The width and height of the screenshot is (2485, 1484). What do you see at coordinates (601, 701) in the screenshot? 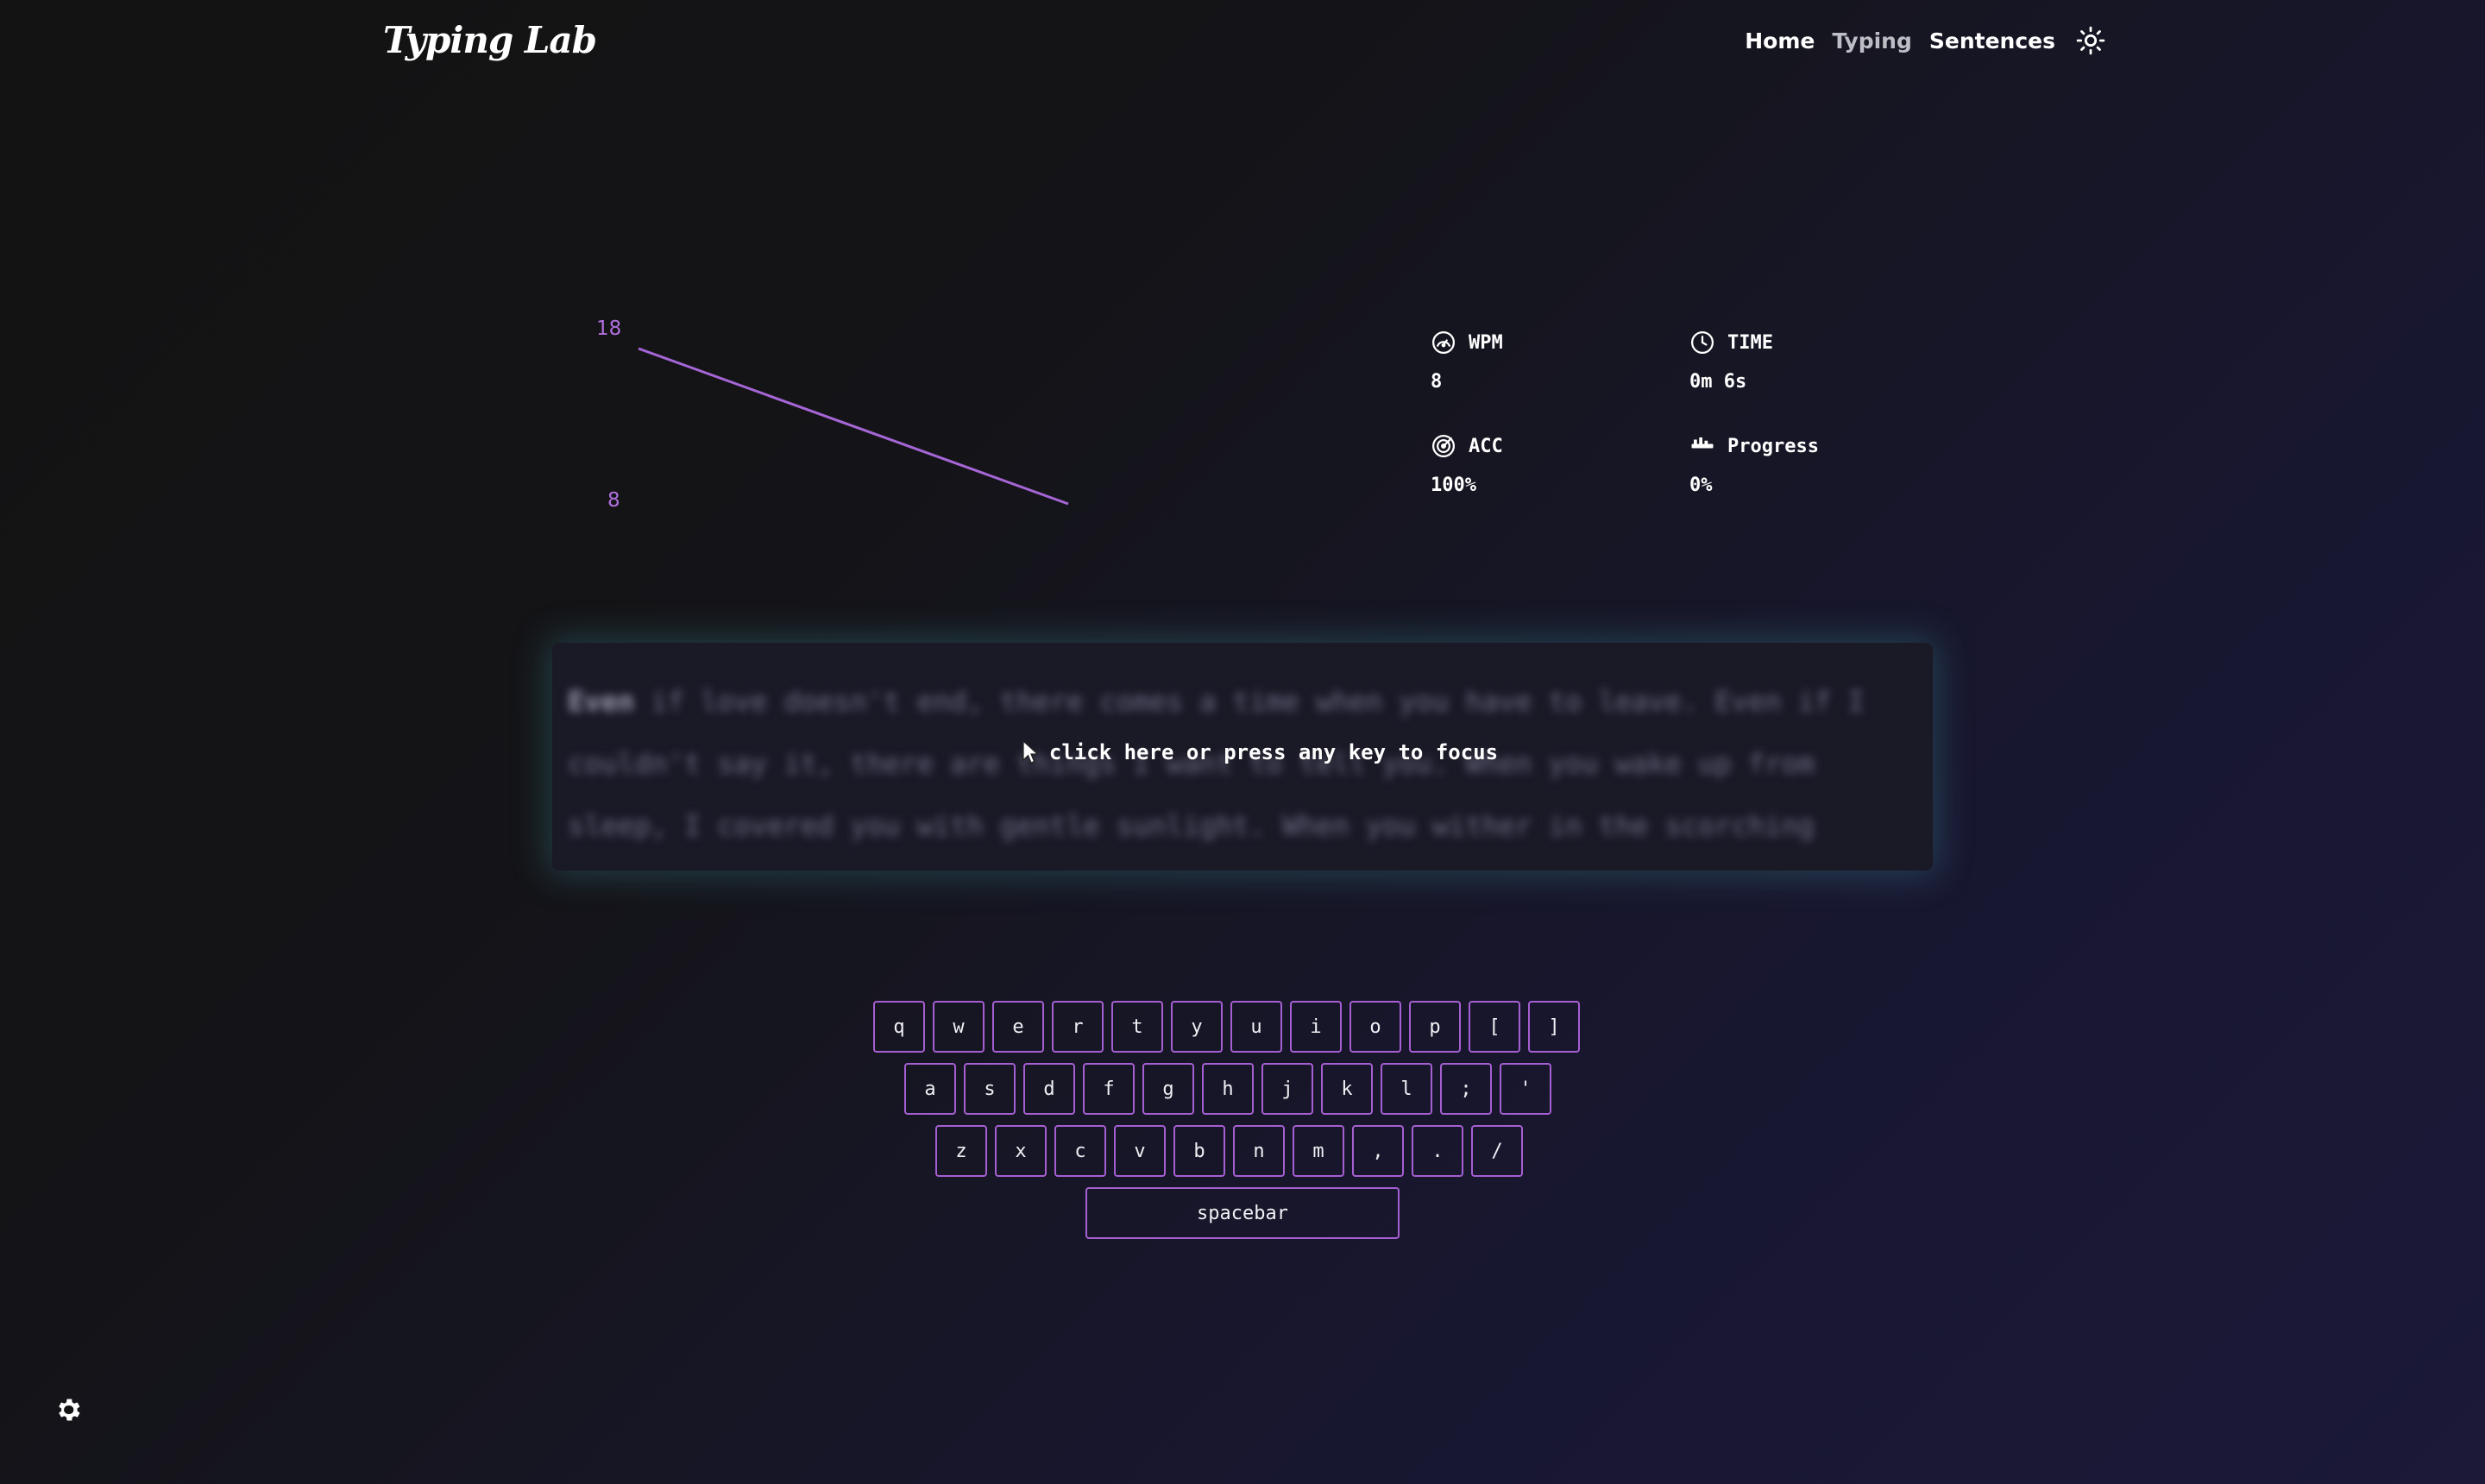
I see `typed-word: Even` at bounding box center [601, 701].